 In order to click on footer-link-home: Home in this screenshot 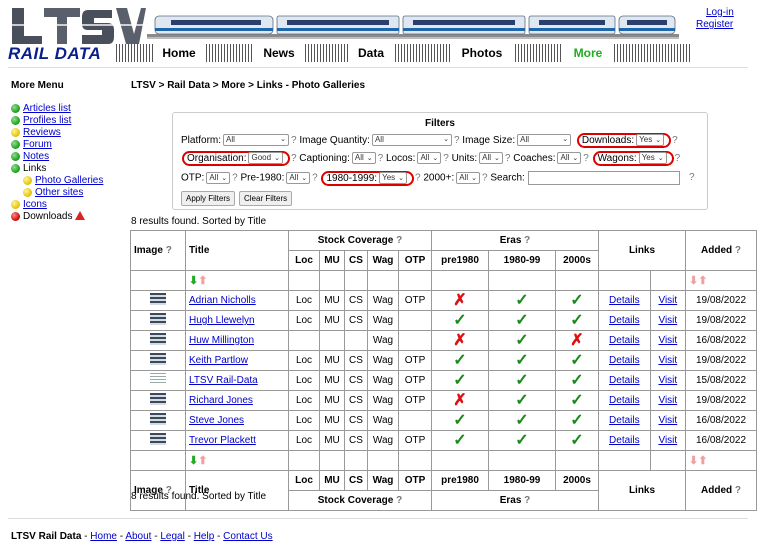, I will do `click(103, 536)`.